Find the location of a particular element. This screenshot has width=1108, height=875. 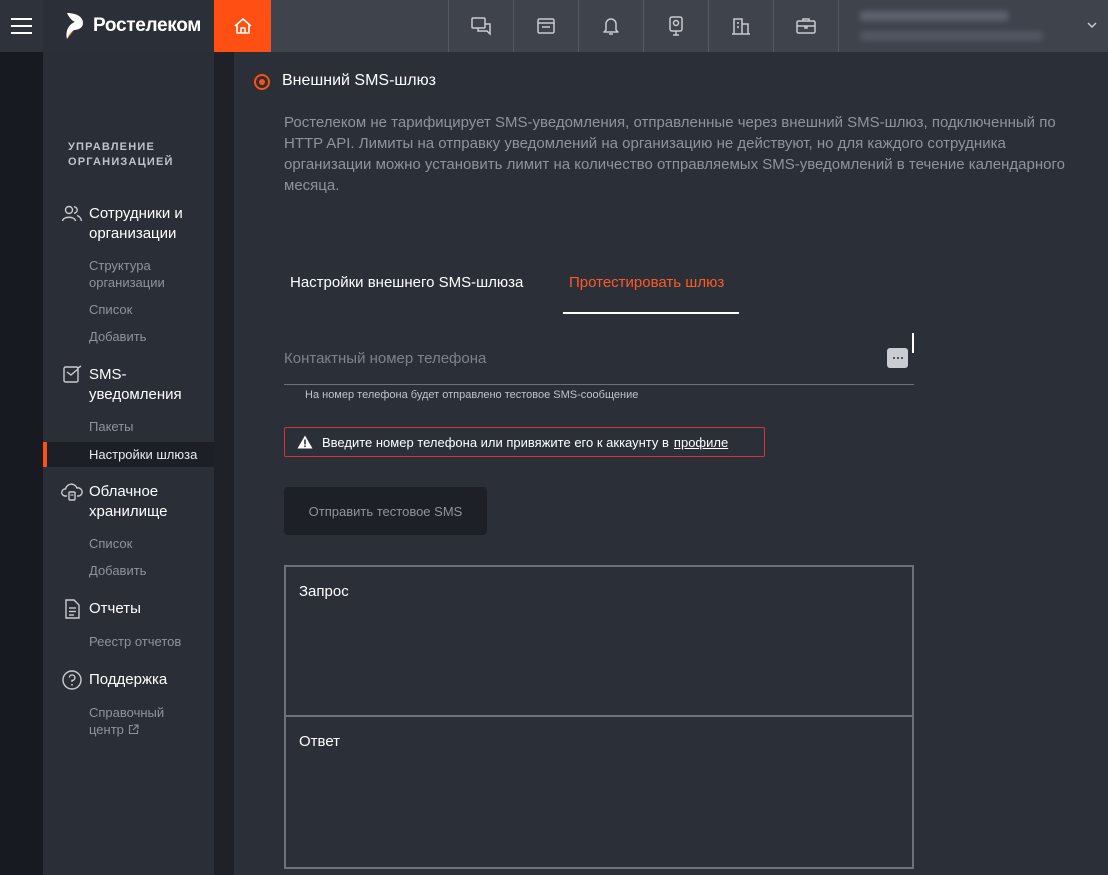

warning-icon is located at coordinates (305, 442).